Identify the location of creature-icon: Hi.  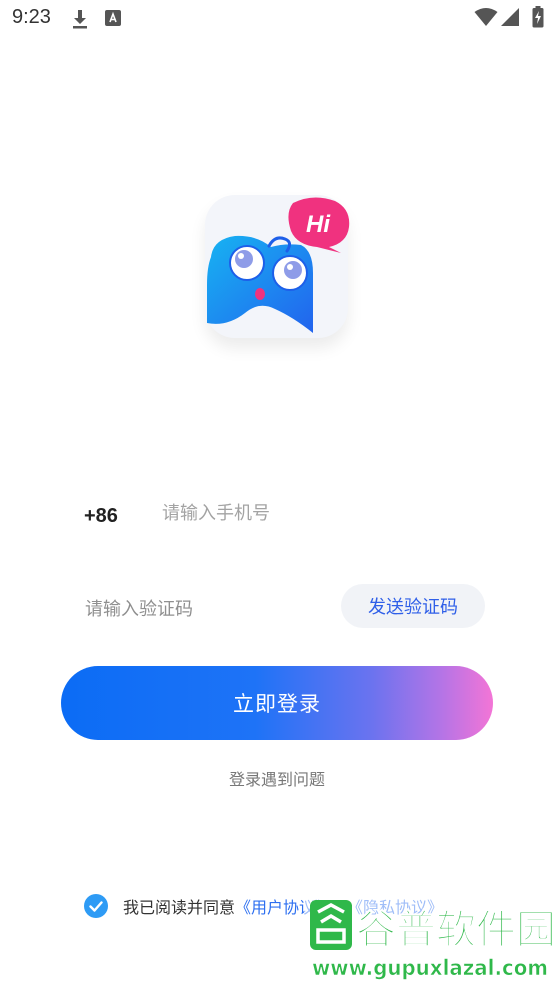
(278, 265).